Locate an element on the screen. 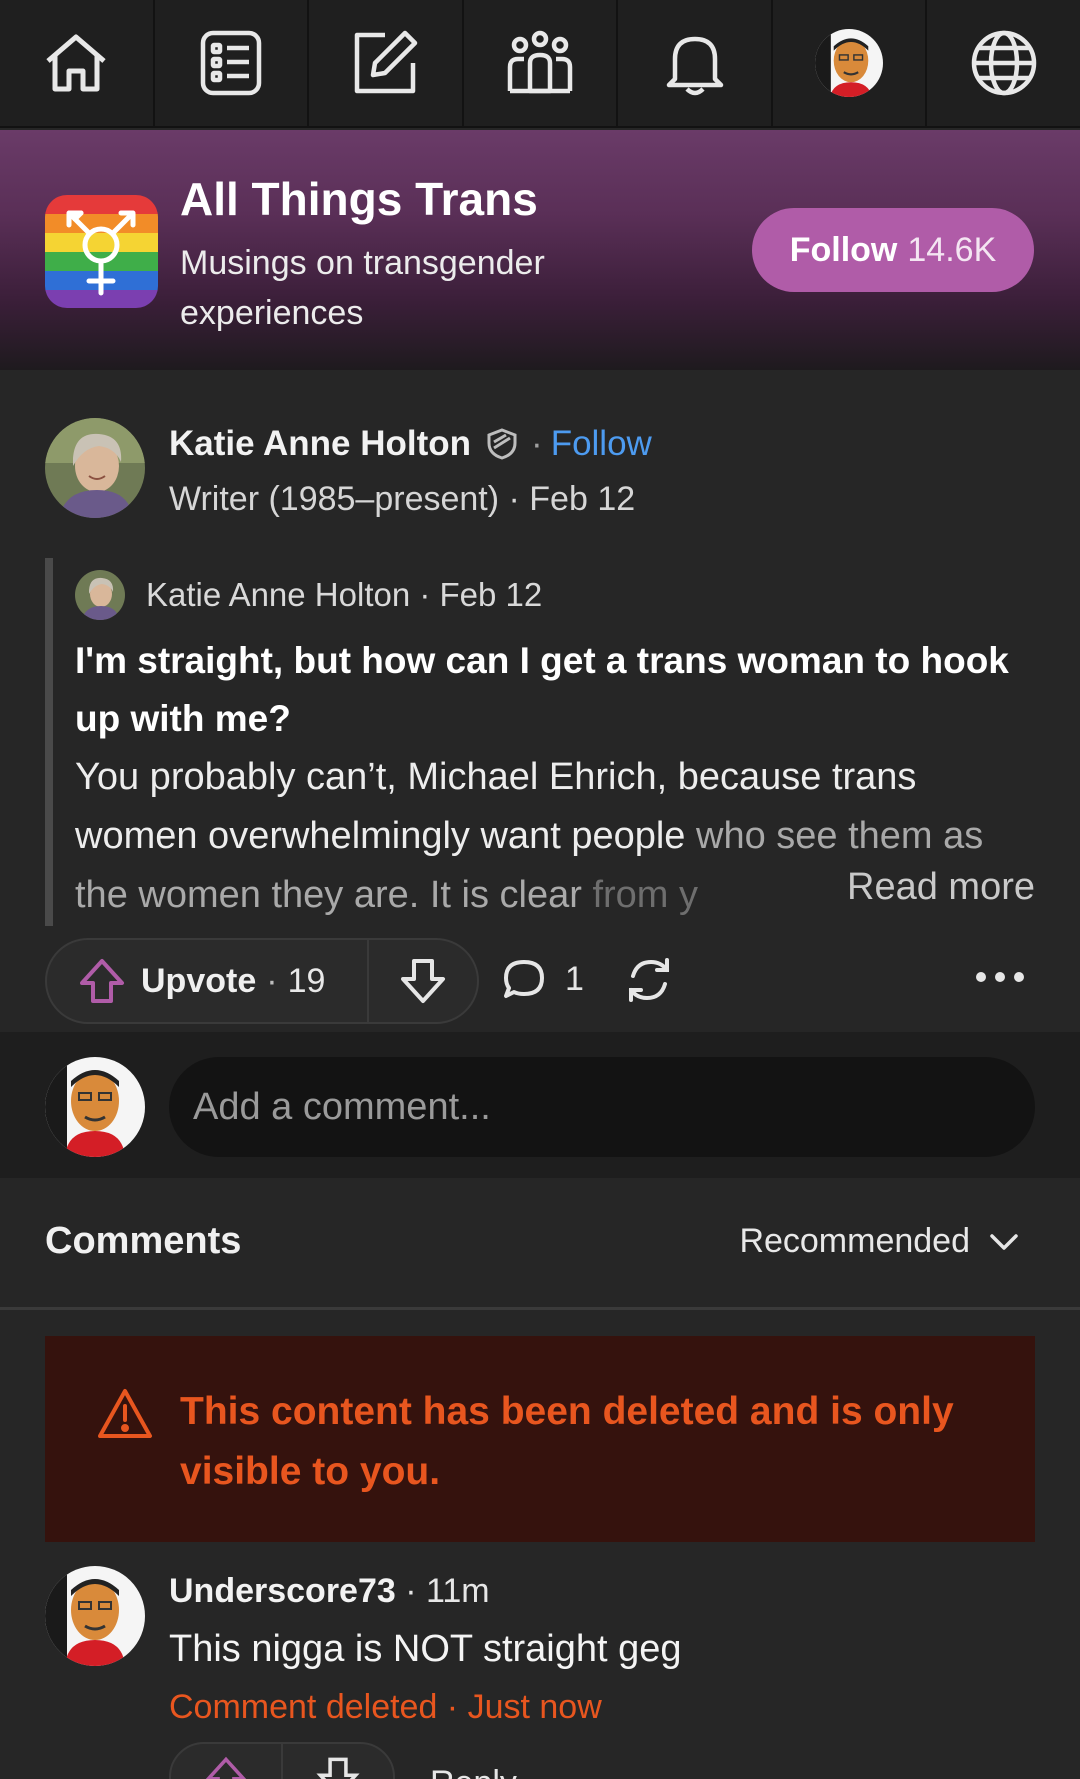 The image size is (1080, 1779). nav-notifications is located at coordinates (695, 63).